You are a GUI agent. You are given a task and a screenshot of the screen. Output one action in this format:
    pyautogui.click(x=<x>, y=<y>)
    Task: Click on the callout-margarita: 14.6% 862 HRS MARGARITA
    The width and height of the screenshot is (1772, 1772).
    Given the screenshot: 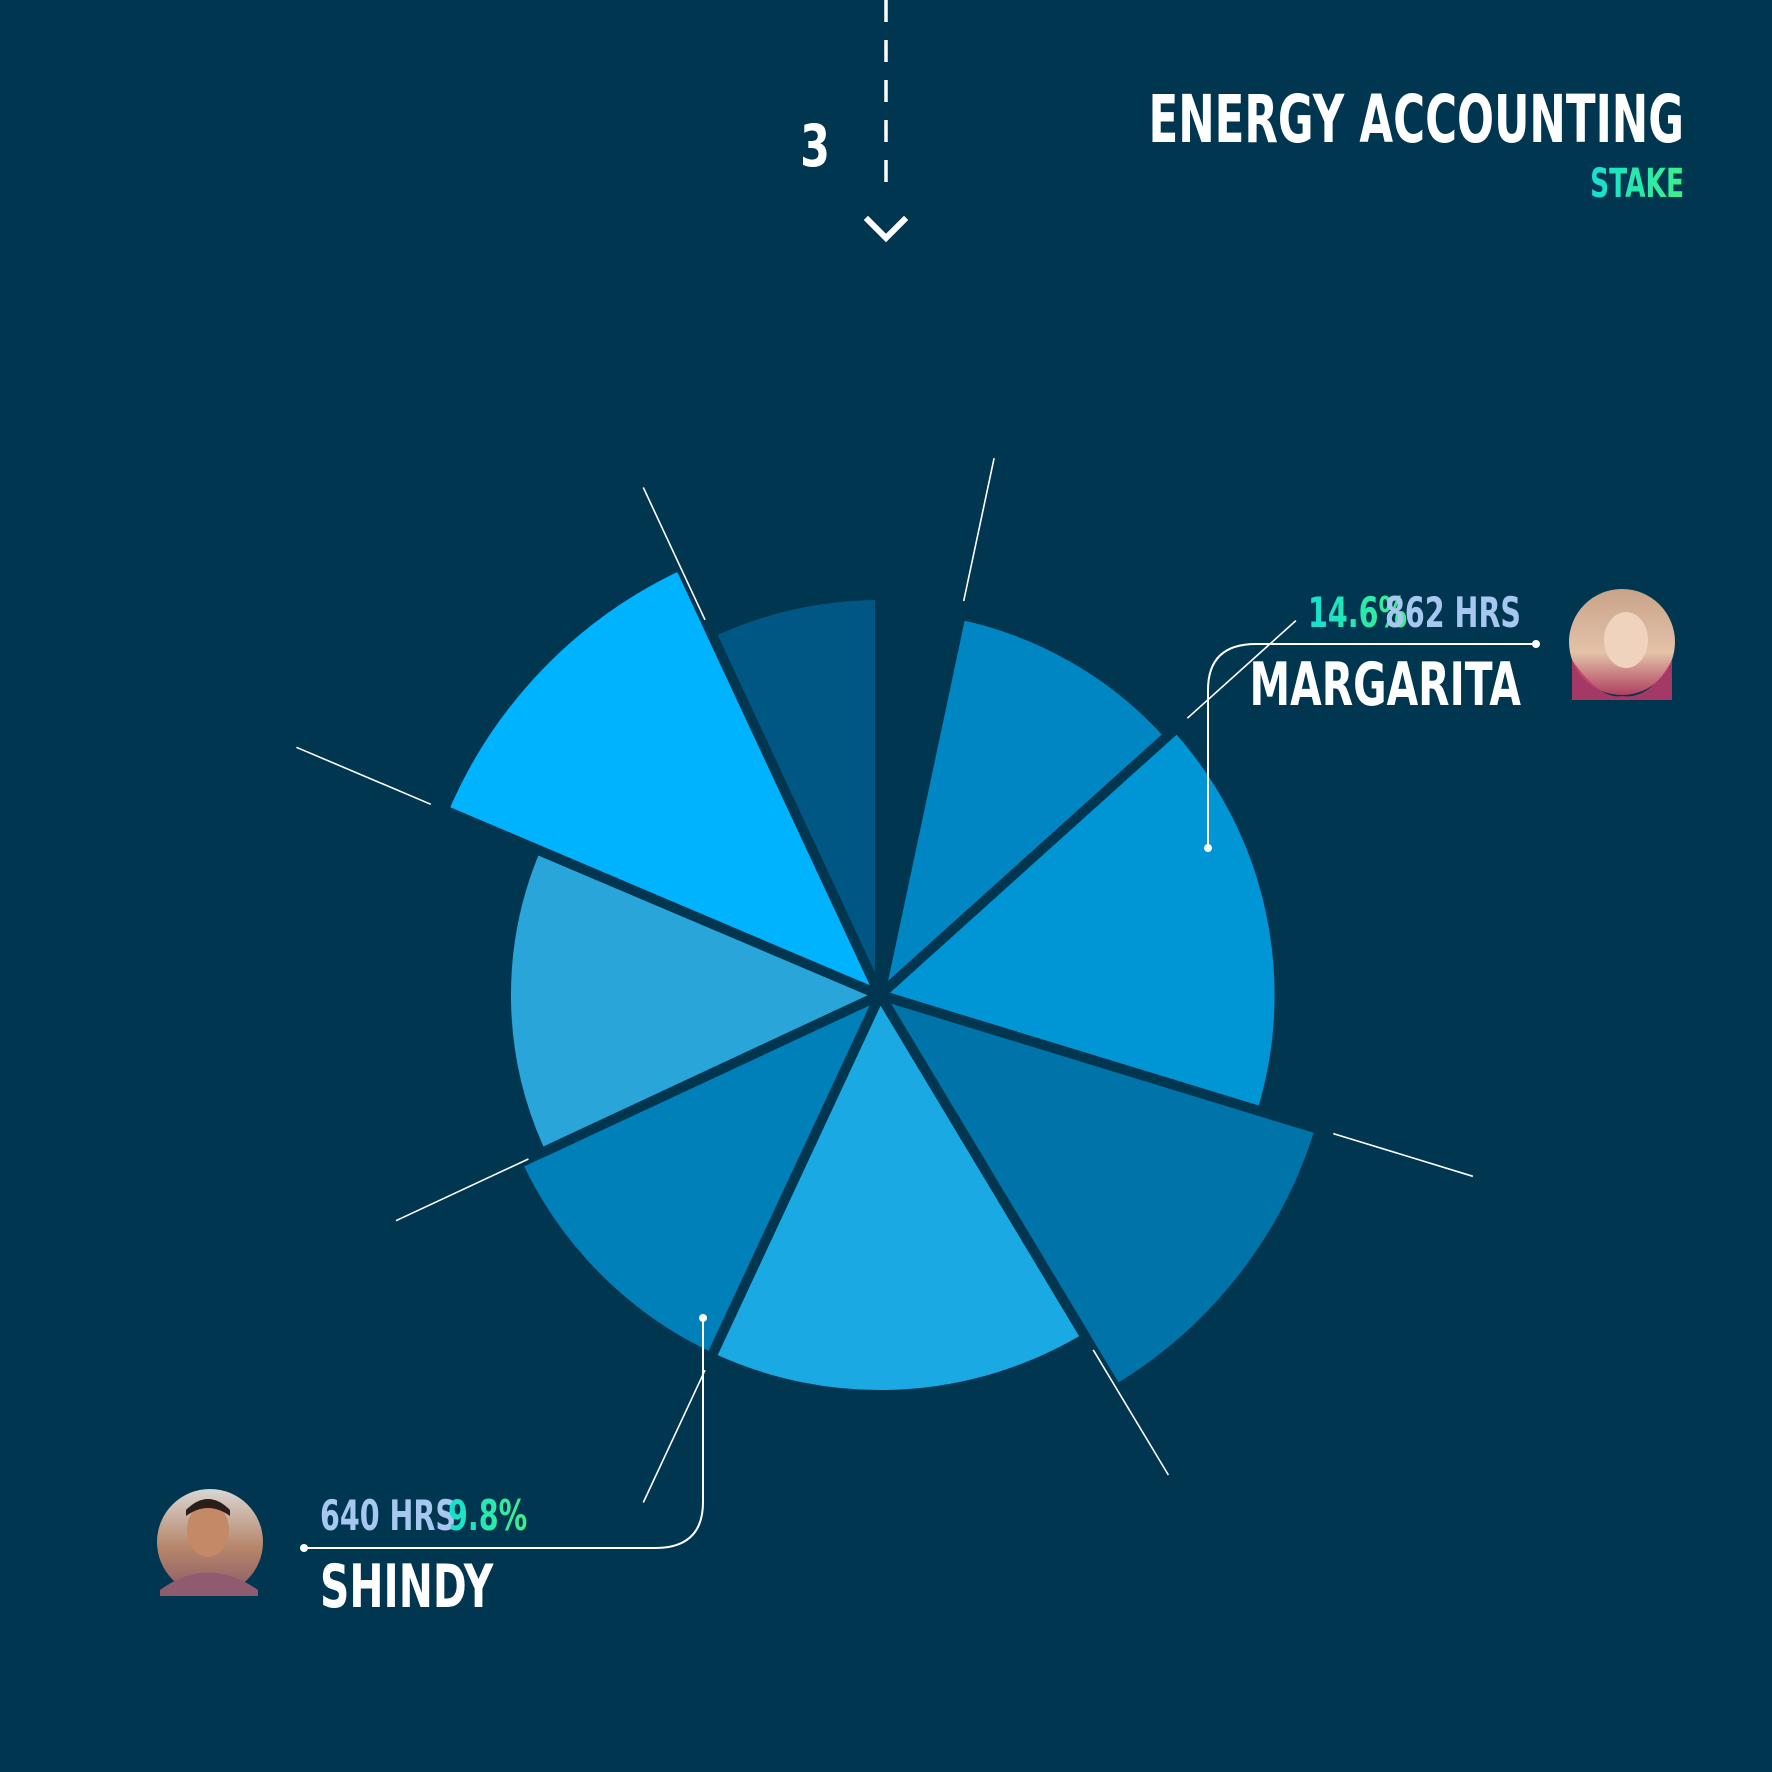 What is the action you would take?
    pyautogui.click(x=1439, y=720)
    